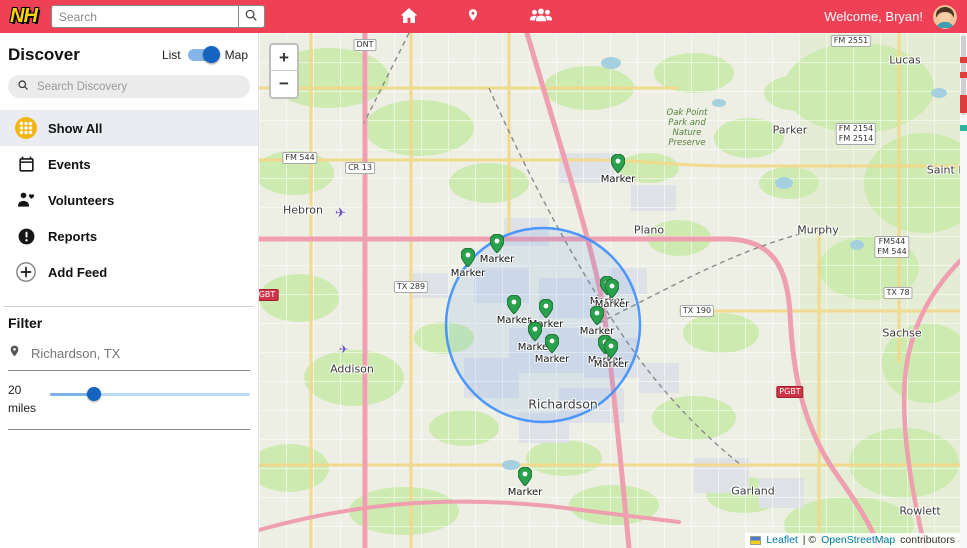 The height and width of the screenshot is (548, 967). What do you see at coordinates (73, 236) in the screenshot?
I see `sidebar-item-label: Reports` at bounding box center [73, 236].